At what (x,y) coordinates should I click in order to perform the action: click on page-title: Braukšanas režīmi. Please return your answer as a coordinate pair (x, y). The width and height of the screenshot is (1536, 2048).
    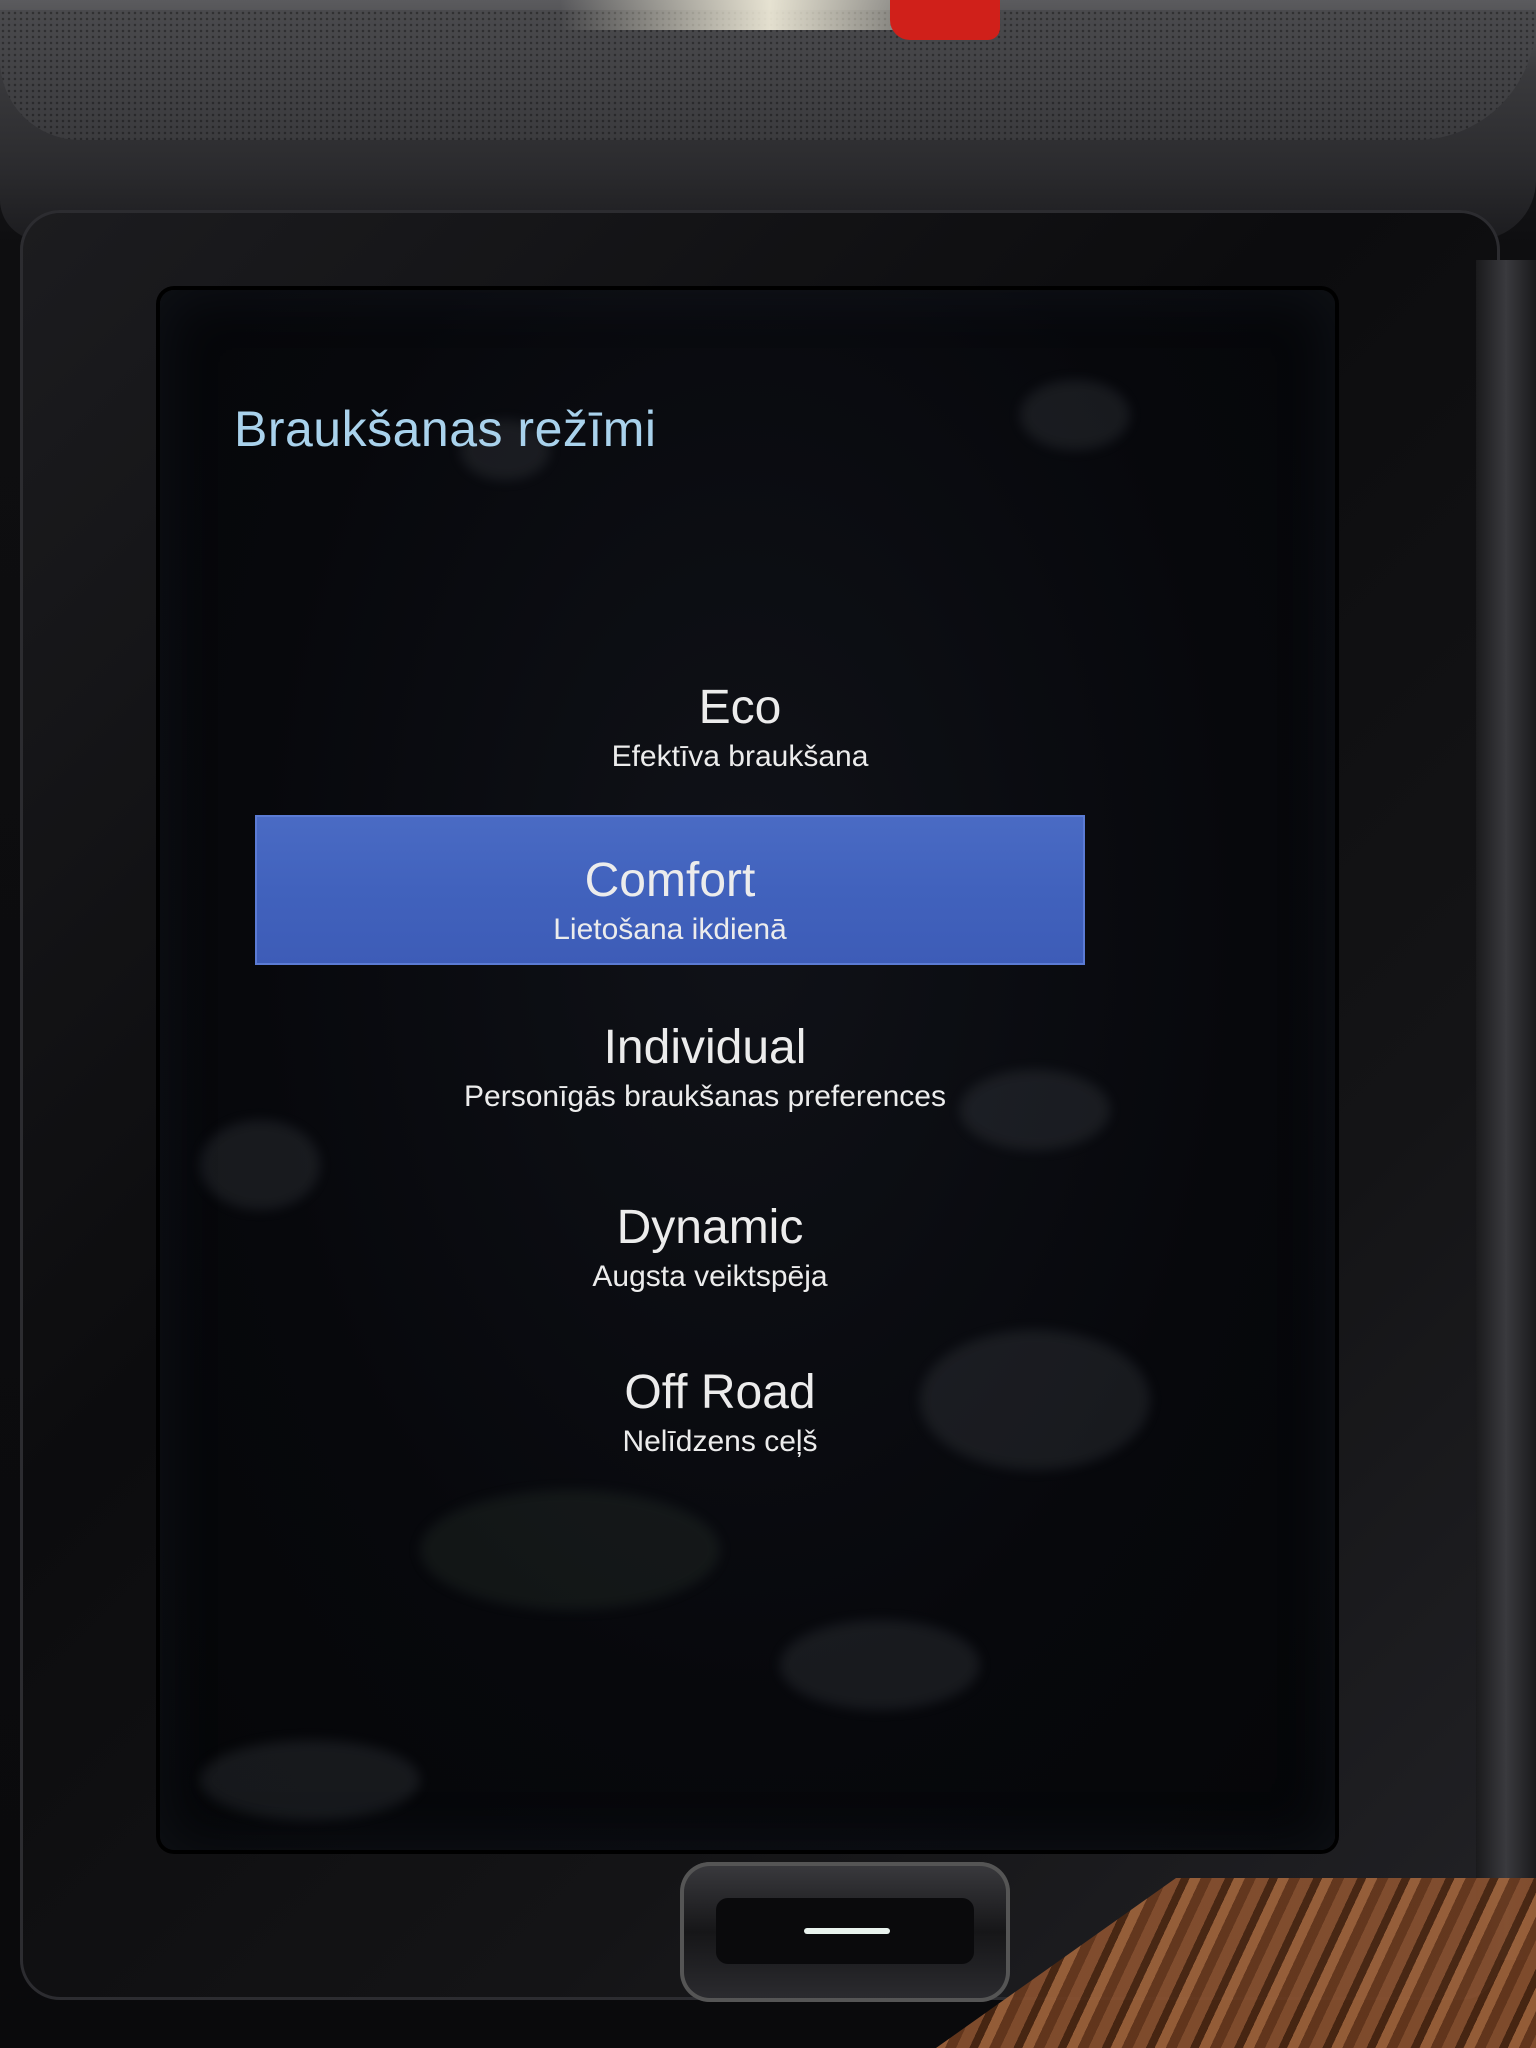
    Looking at the image, I should click on (445, 429).